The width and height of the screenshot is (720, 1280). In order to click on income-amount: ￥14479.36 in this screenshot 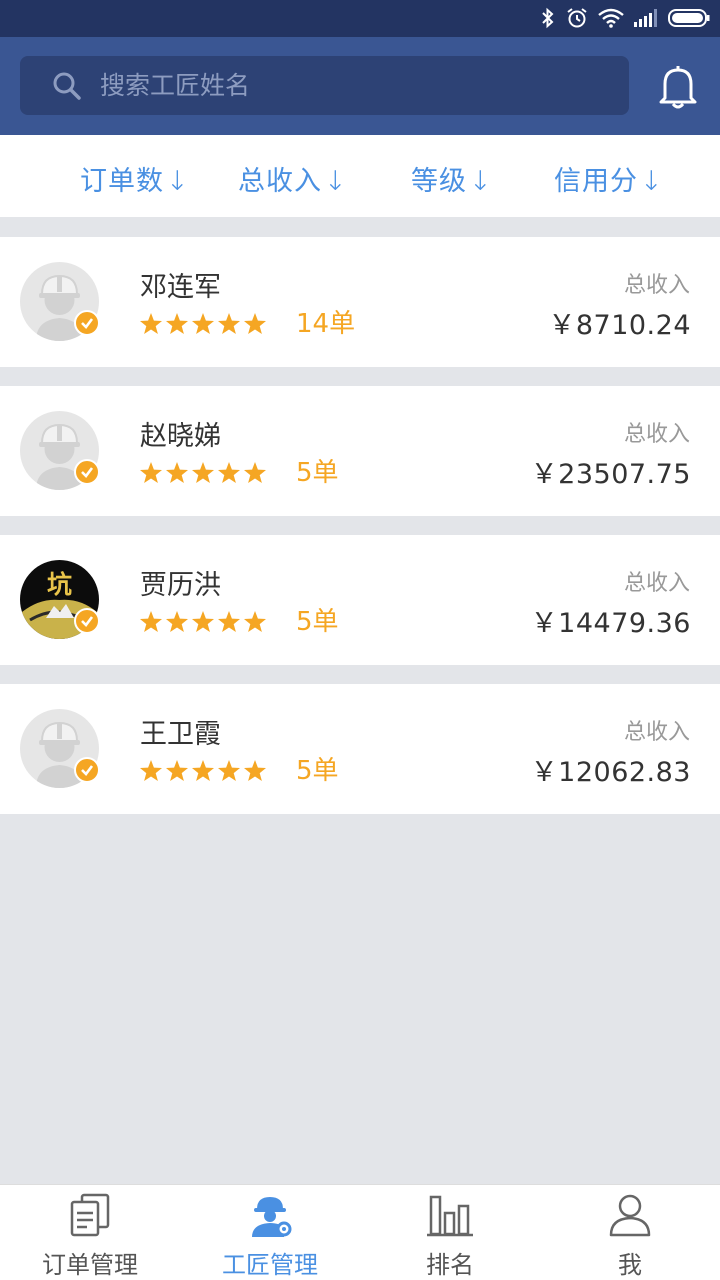, I will do `click(610, 623)`.